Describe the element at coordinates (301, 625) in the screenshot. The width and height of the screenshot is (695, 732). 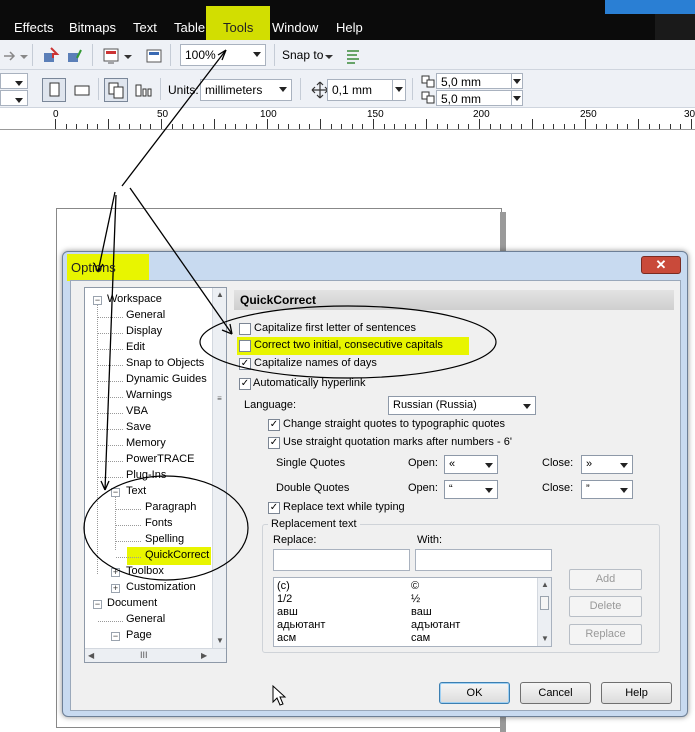
I see `list-item-from: адьютант` at that location.